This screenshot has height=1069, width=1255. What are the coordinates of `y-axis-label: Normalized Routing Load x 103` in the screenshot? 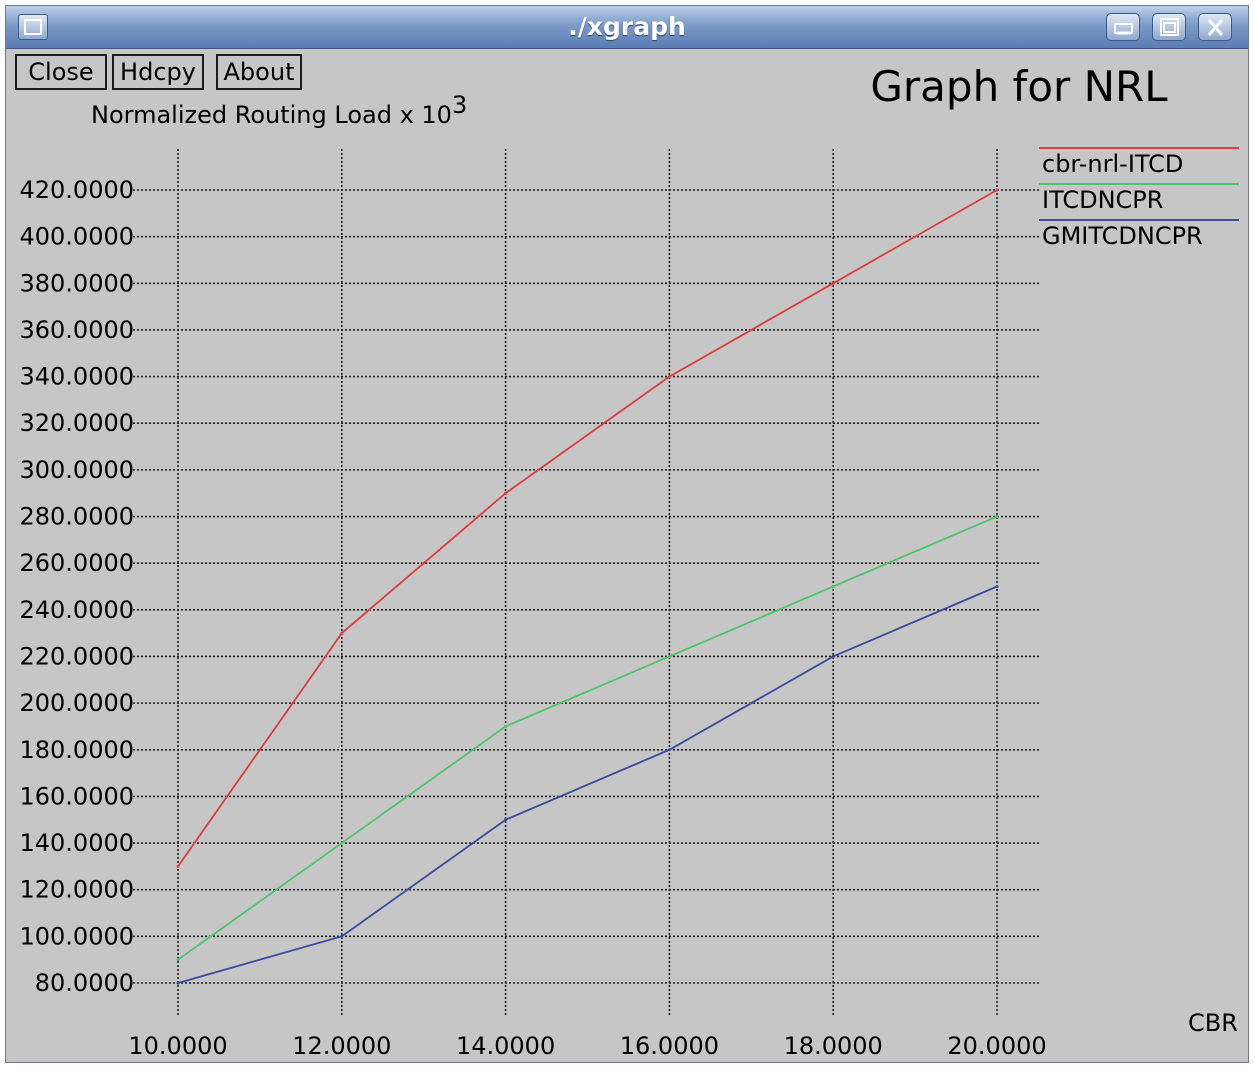 It's located at (279, 110).